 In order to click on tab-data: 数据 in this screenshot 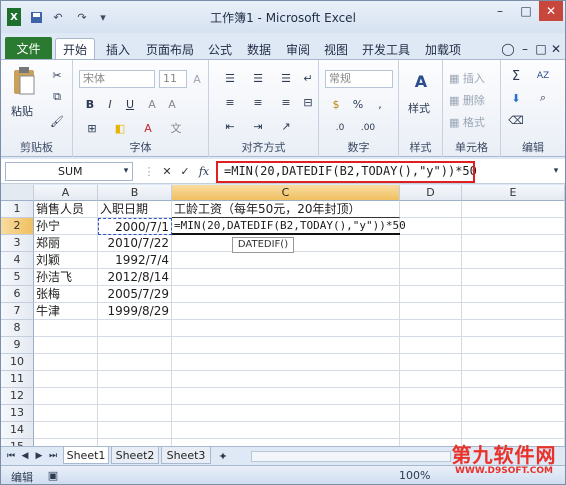, I will do `click(259, 49)`.